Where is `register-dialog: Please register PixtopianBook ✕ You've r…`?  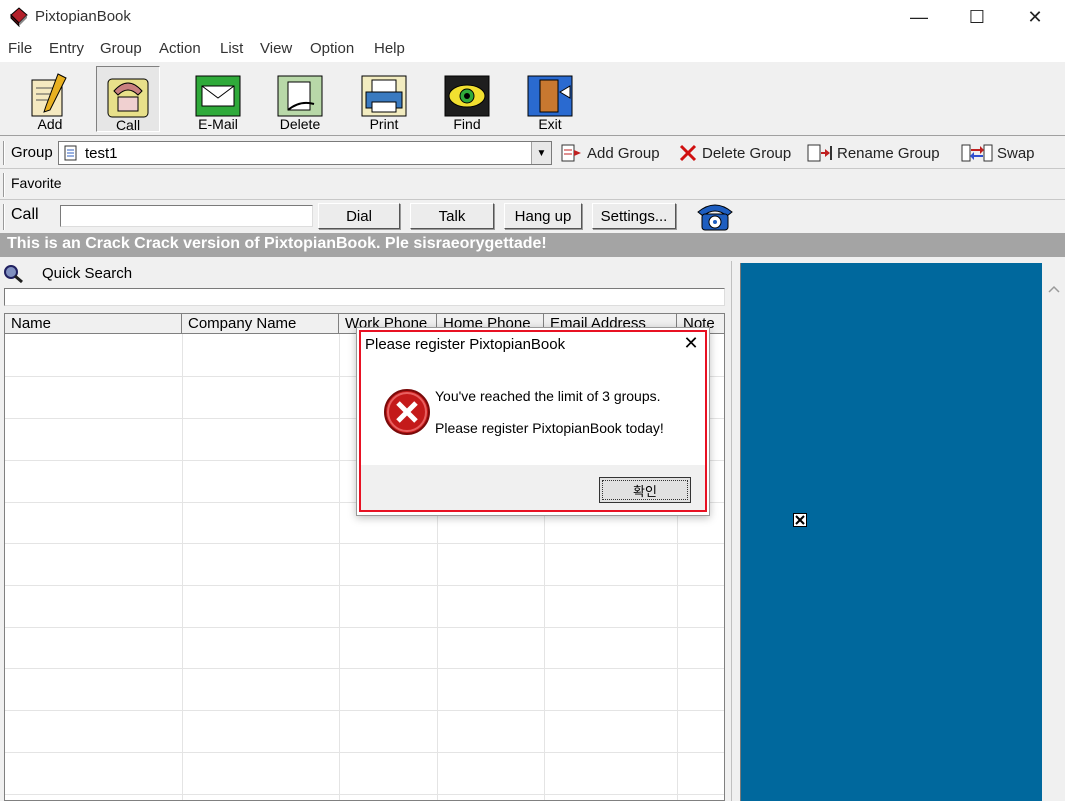 register-dialog: Please register PixtopianBook ✕ You've r… is located at coordinates (533, 421).